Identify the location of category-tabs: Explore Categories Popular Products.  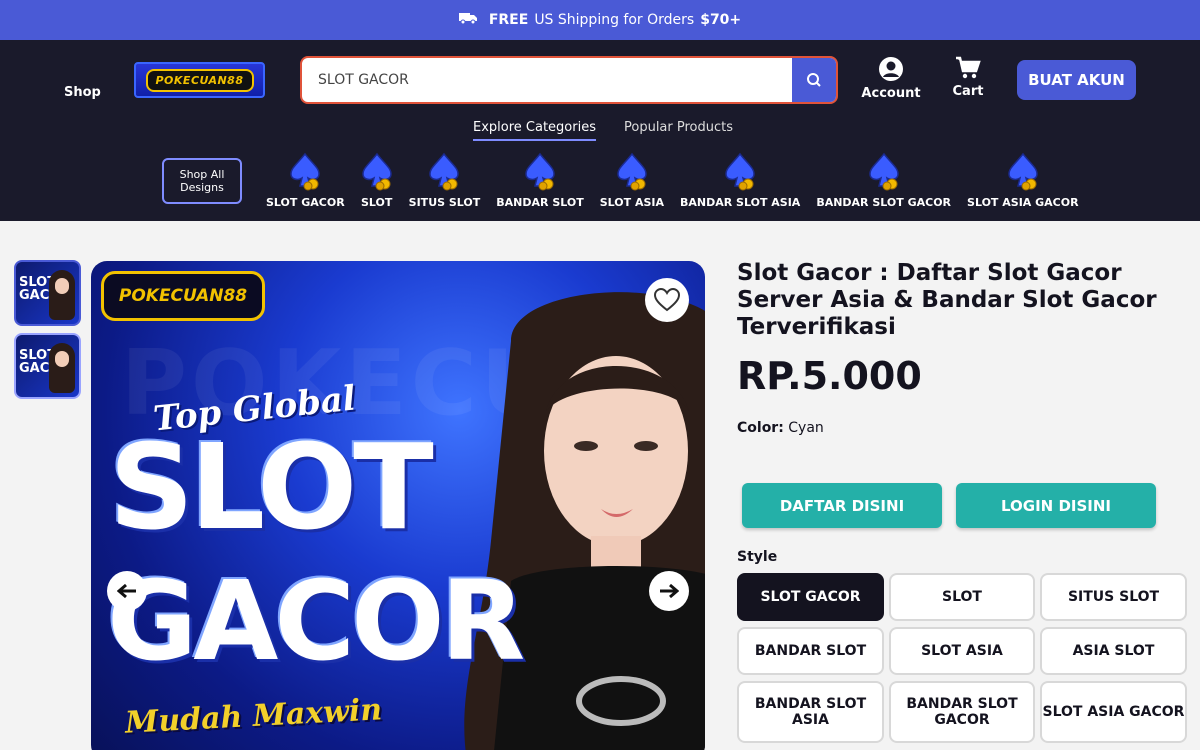
(603, 130).